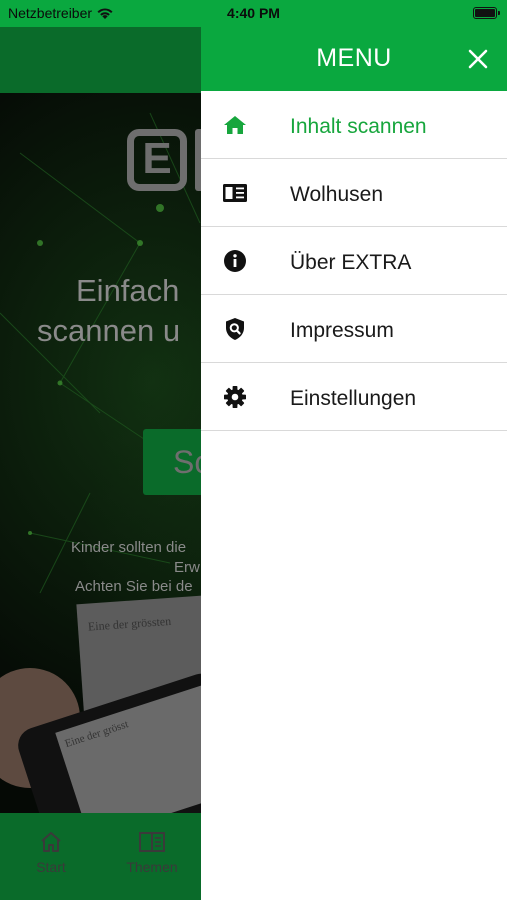  What do you see at coordinates (152, 842) in the screenshot?
I see `book-outline-icon` at bounding box center [152, 842].